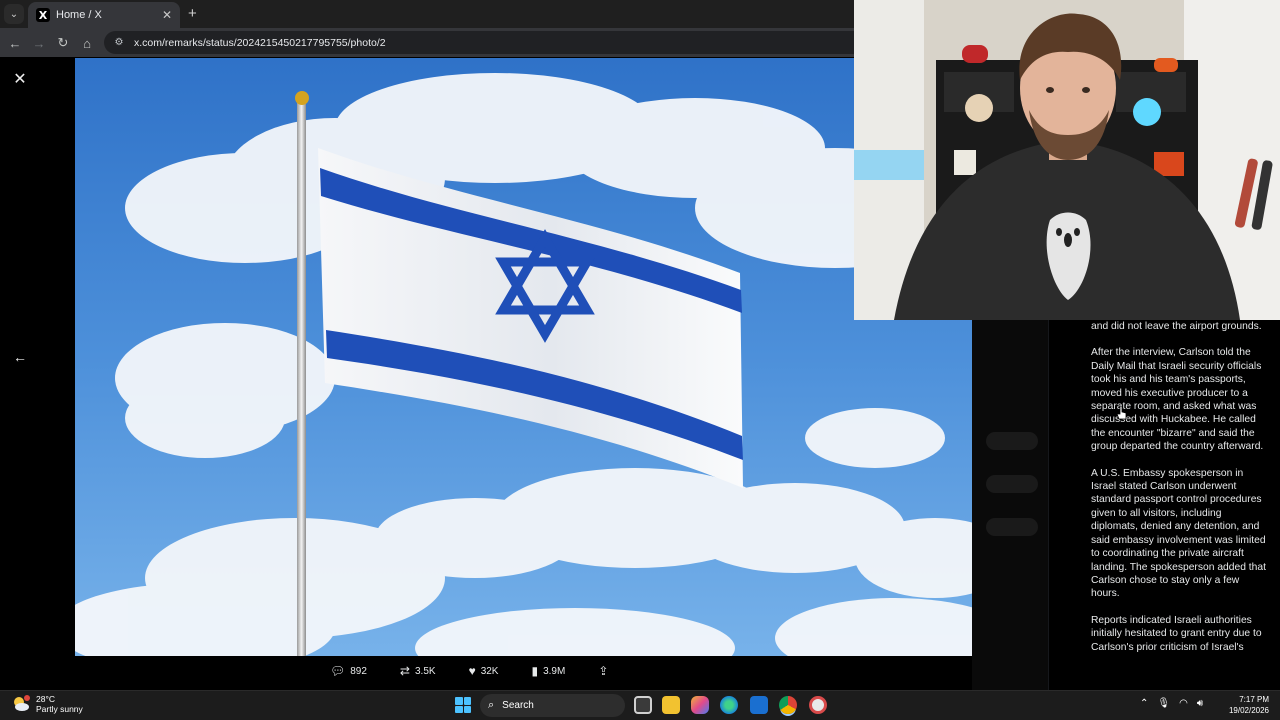 The image size is (1280, 720). What do you see at coordinates (87, 43) in the screenshot?
I see `home-icon: ⌂` at bounding box center [87, 43].